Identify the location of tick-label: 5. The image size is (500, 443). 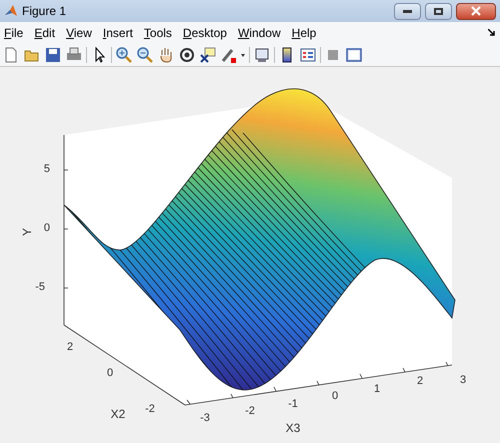
(47, 169).